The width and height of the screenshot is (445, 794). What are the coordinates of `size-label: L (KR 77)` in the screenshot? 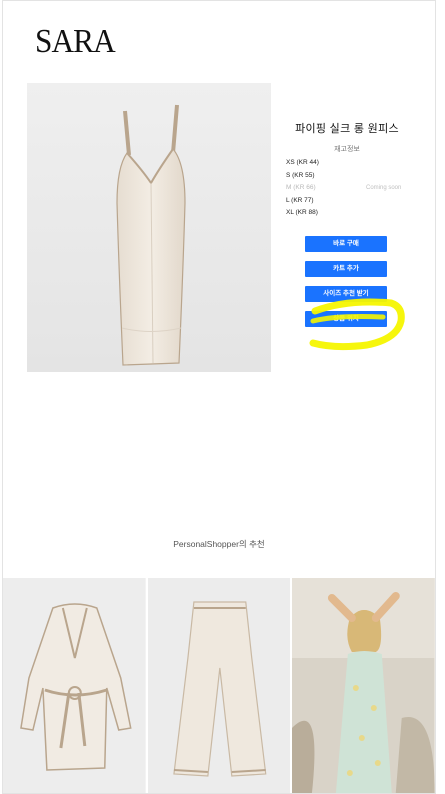 It's located at (300, 200).